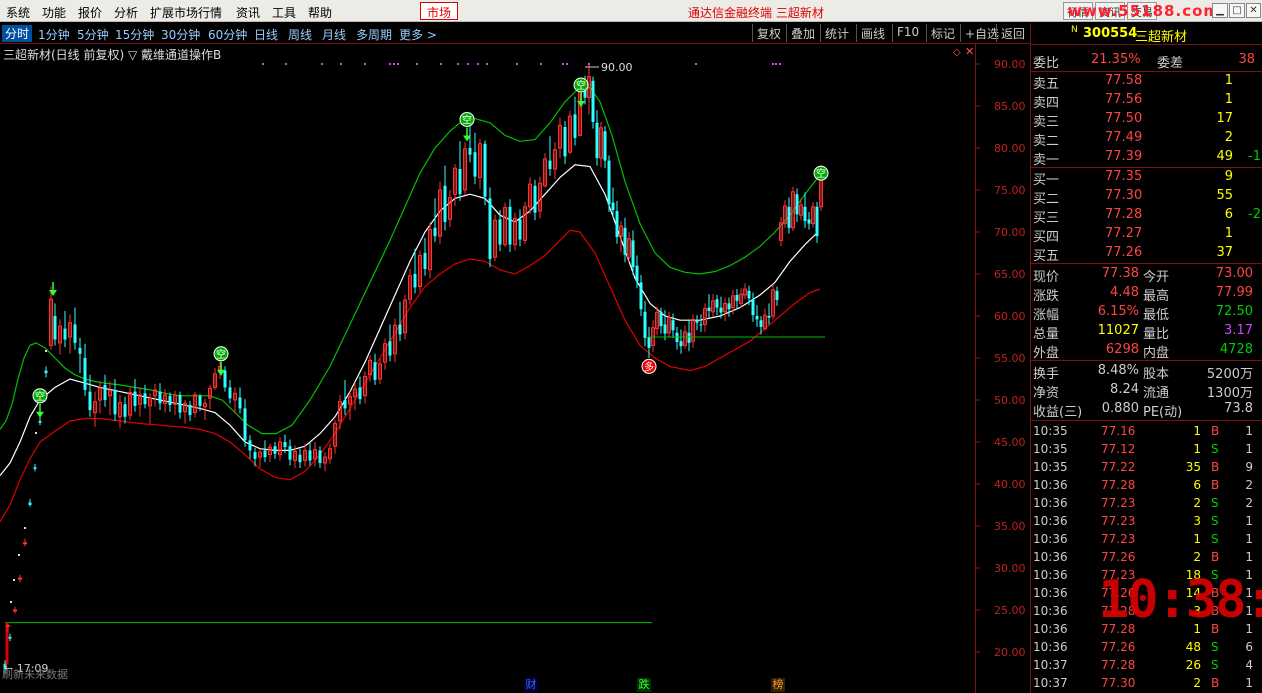  Describe the element at coordinates (54, 12) in the screenshot. I see `menu-item-function: 功能` at that location.